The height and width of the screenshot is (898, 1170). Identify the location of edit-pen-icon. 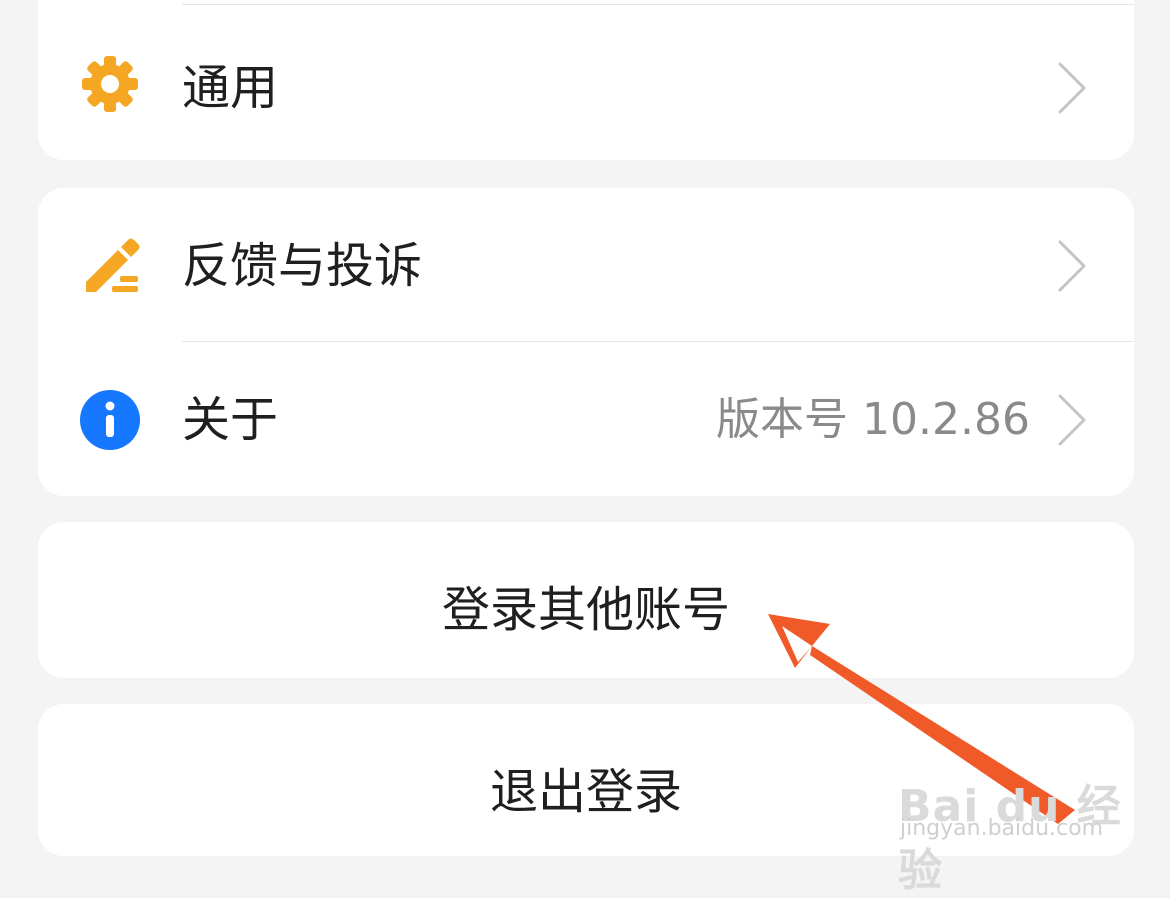
(110, 266).